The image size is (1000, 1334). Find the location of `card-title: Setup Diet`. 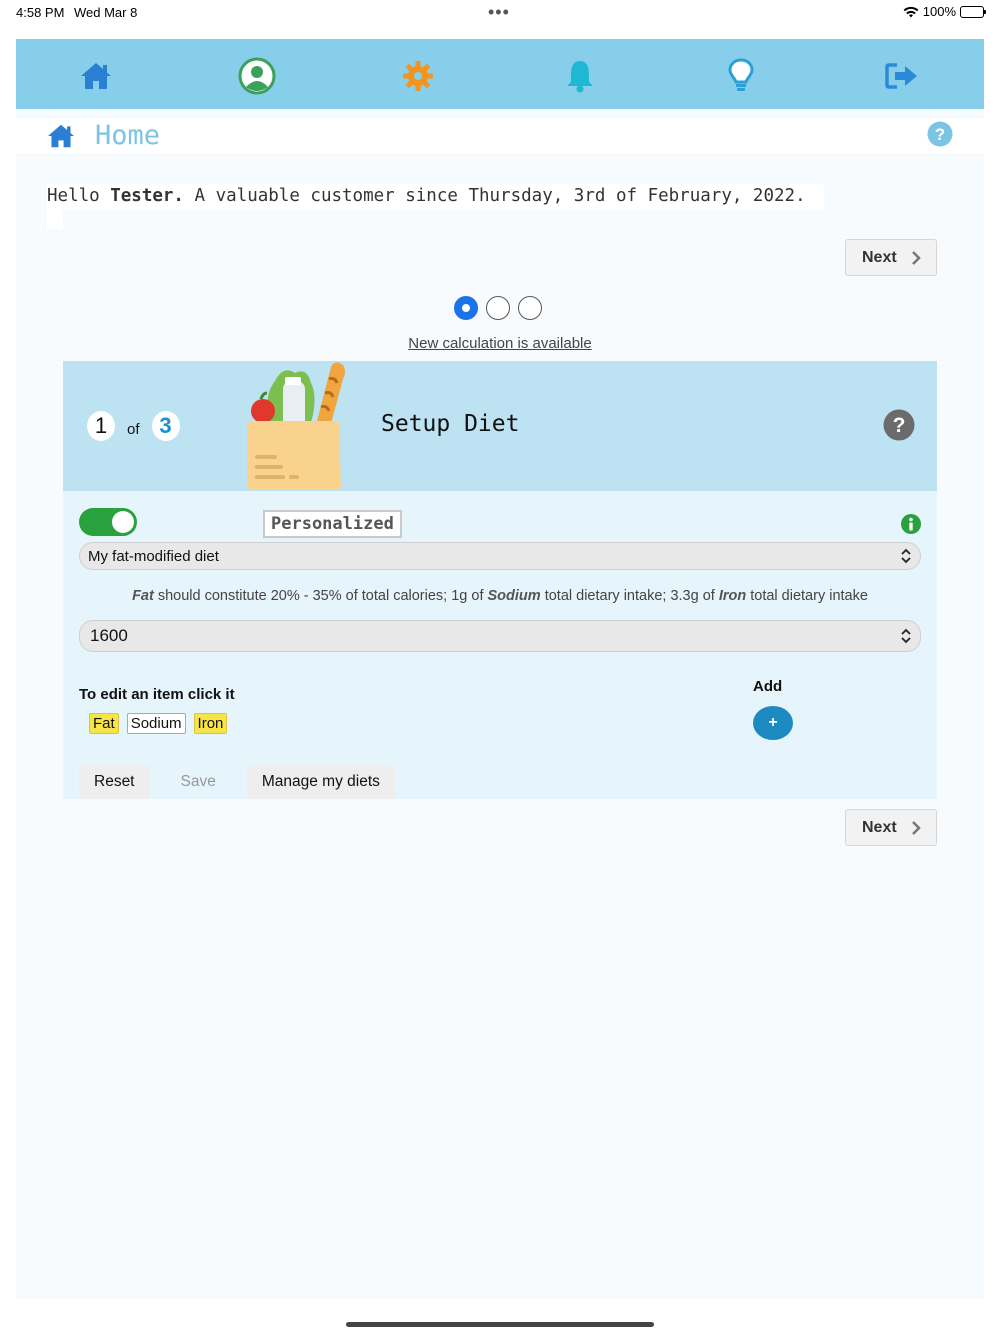

card-title: Setup Diet is located at coordinates (450, 424).